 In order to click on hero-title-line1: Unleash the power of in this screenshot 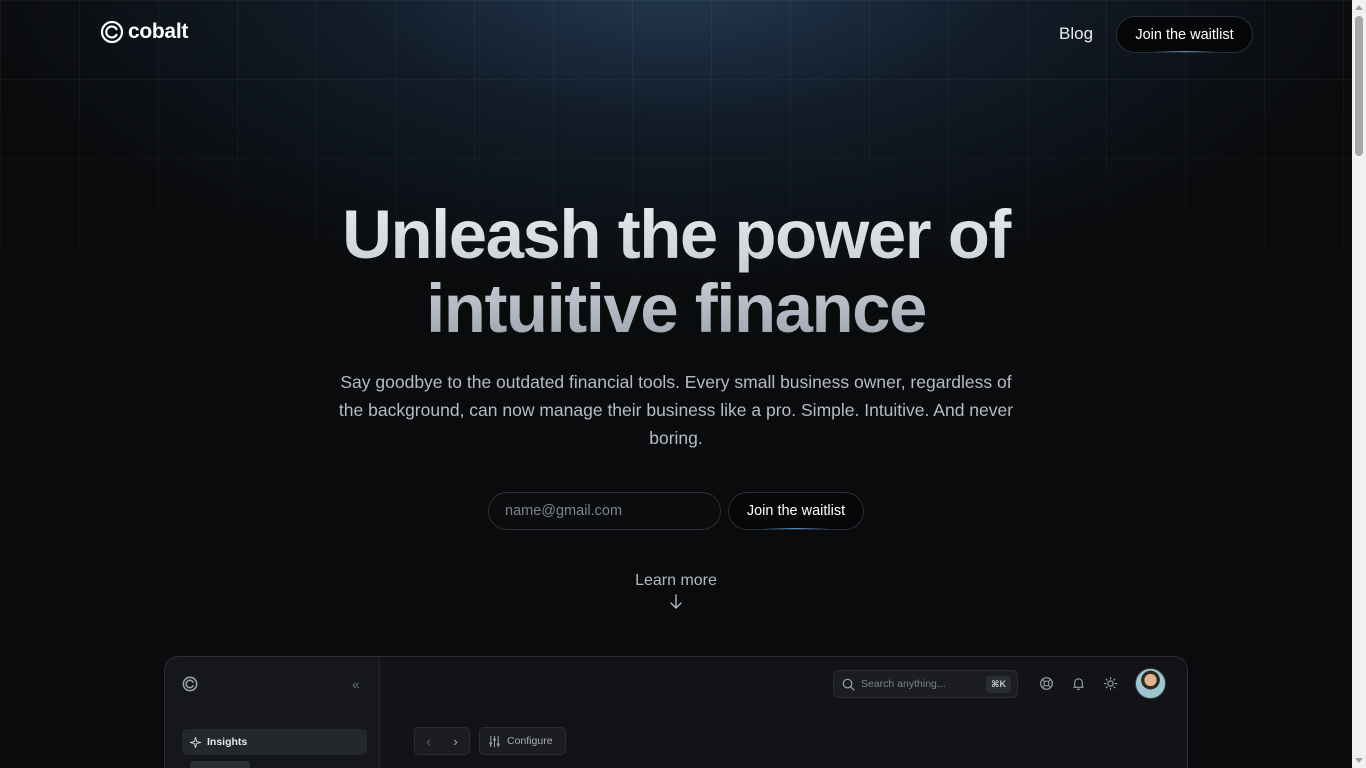, I will do `click(676, 234)`.